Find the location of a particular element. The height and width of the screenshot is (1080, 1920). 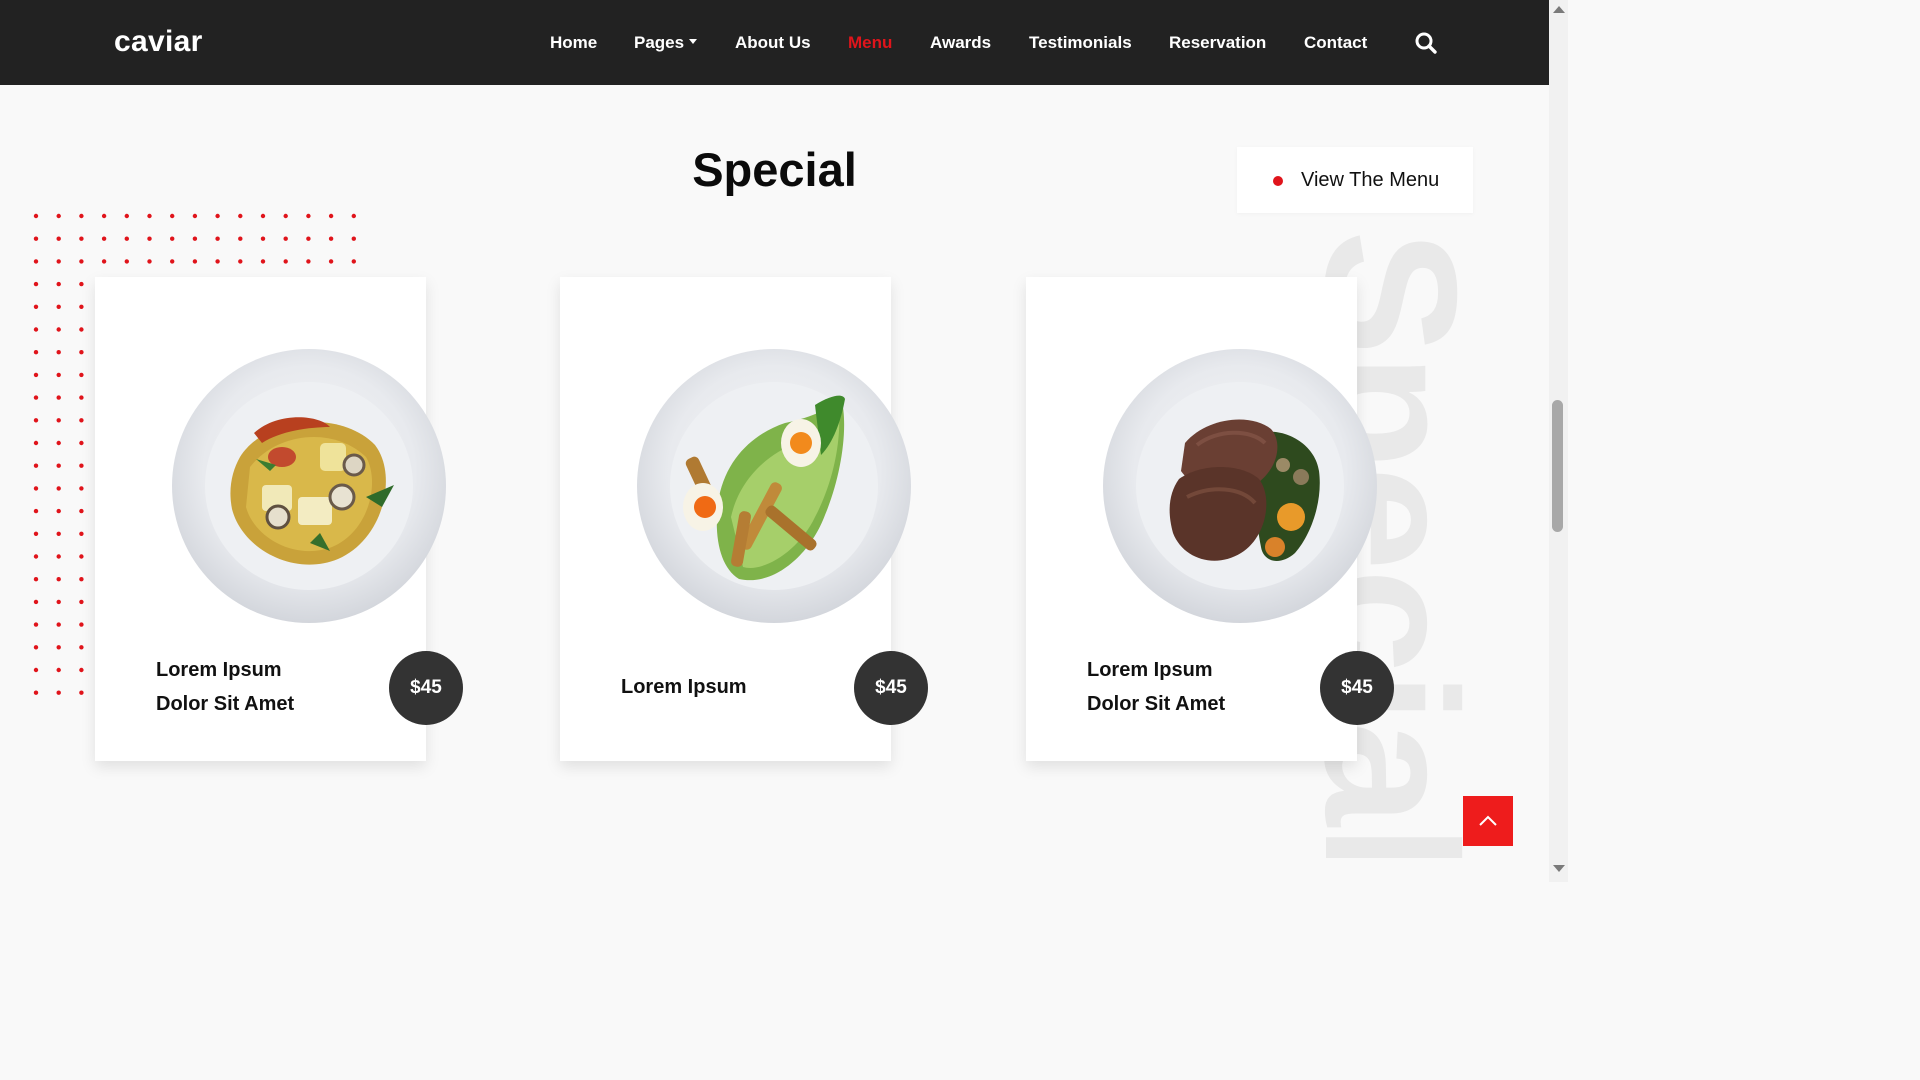

chevron-up-icon is located at coordinates (1488, 820).